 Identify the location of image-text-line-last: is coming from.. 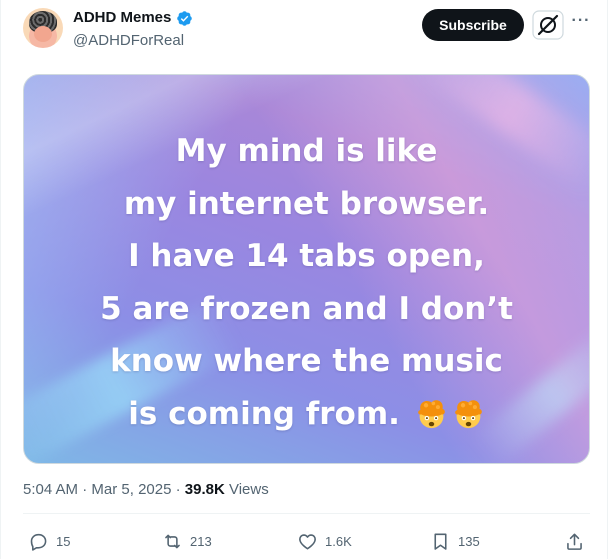
(306, 414).